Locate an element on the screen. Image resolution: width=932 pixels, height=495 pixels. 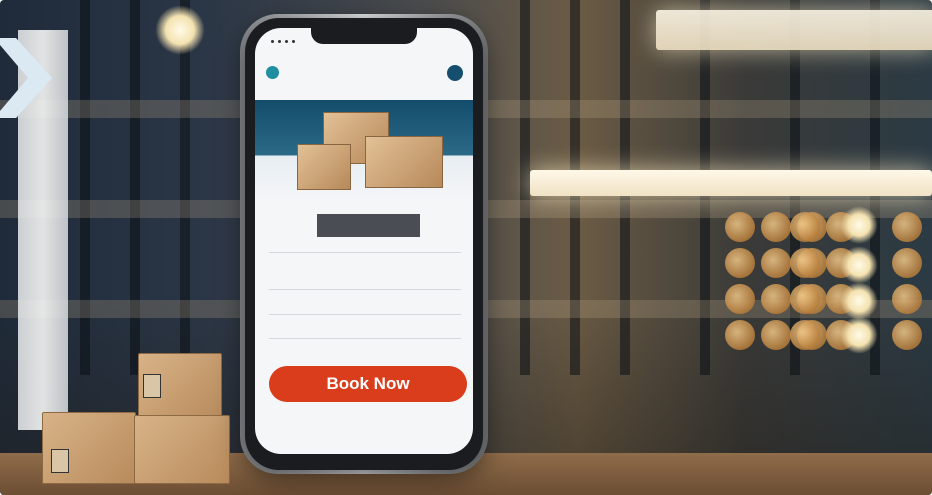
shelf-light-bar is located at coordinates (731, 183).